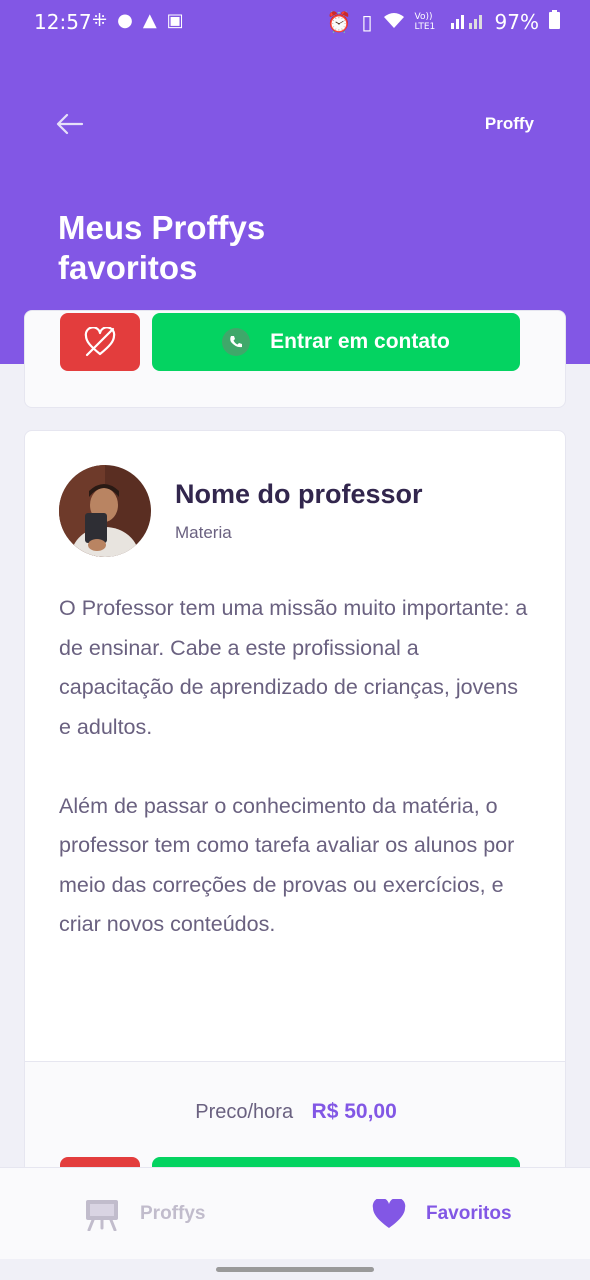 This screenshot has width=590, height=1280. What do you see at coordinates (425, 22) in the screenshot?
I see `lte-label: Vo)) LTE1` at bounding box center [425, 22].